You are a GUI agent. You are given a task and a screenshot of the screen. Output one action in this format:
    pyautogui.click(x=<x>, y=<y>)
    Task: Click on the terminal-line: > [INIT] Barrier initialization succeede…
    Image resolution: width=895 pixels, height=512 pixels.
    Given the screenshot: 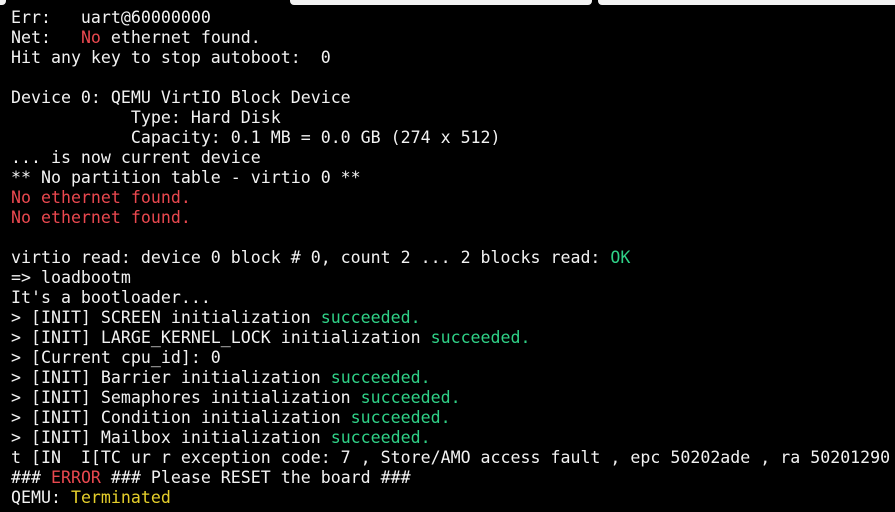 What is the action you would take?
    pyautogui.click(x=453, y=378)
    